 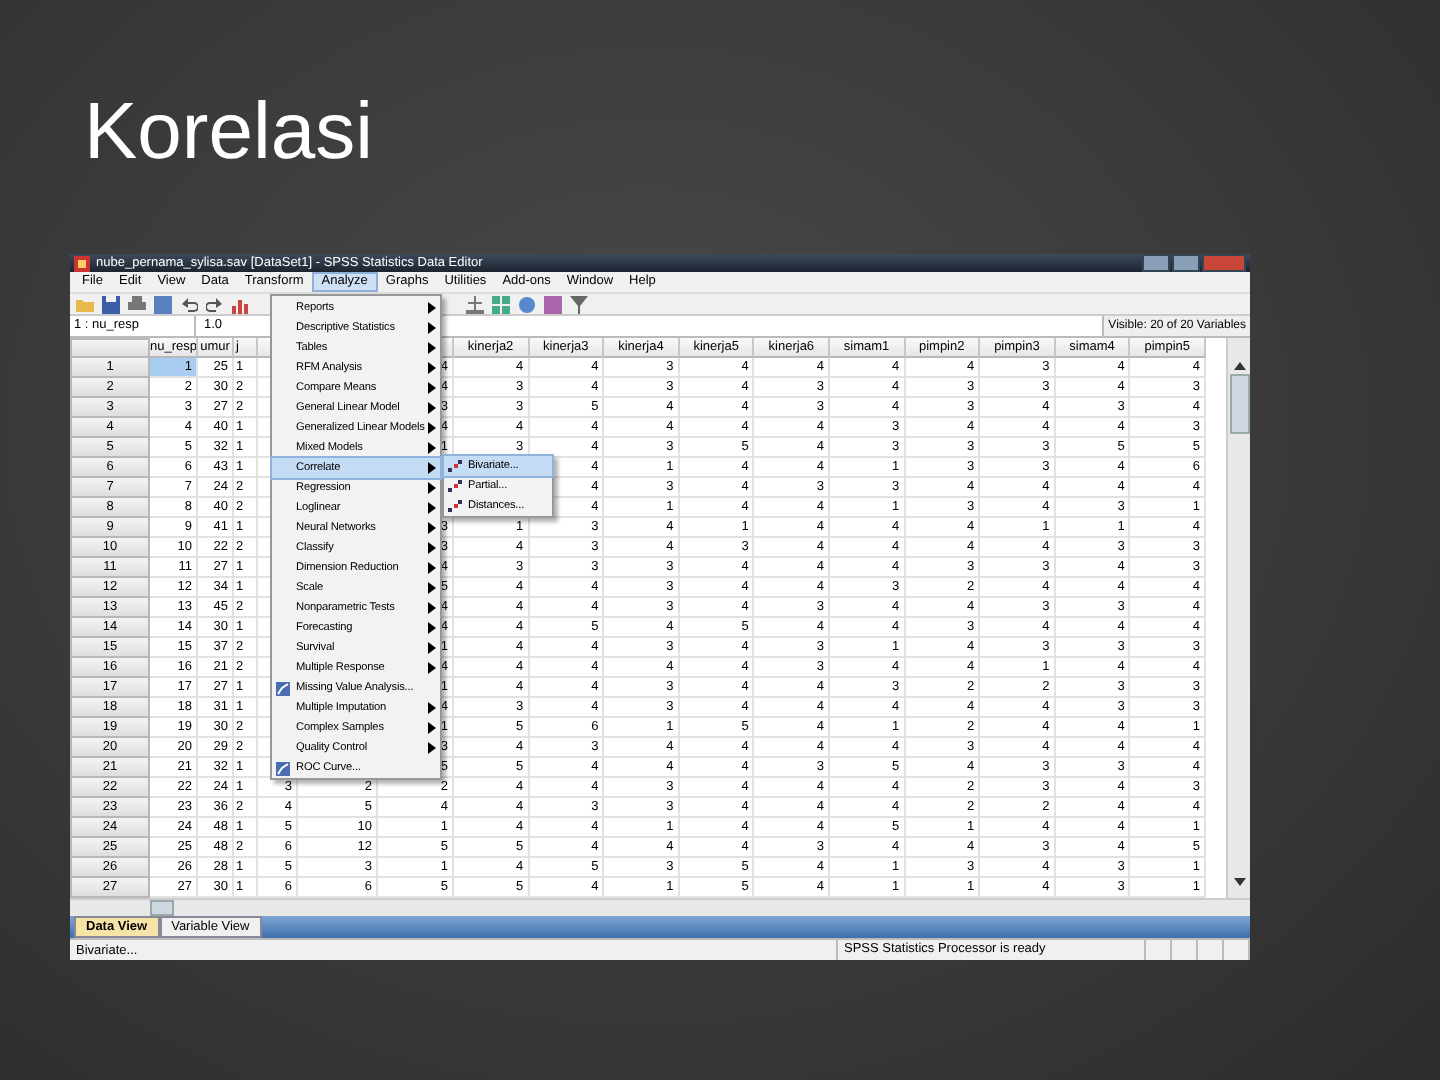 What do you see at coordinates (229, 133) in the screenshot?
I see `slide-title: Korelasi` at bounding box center [229, 133].